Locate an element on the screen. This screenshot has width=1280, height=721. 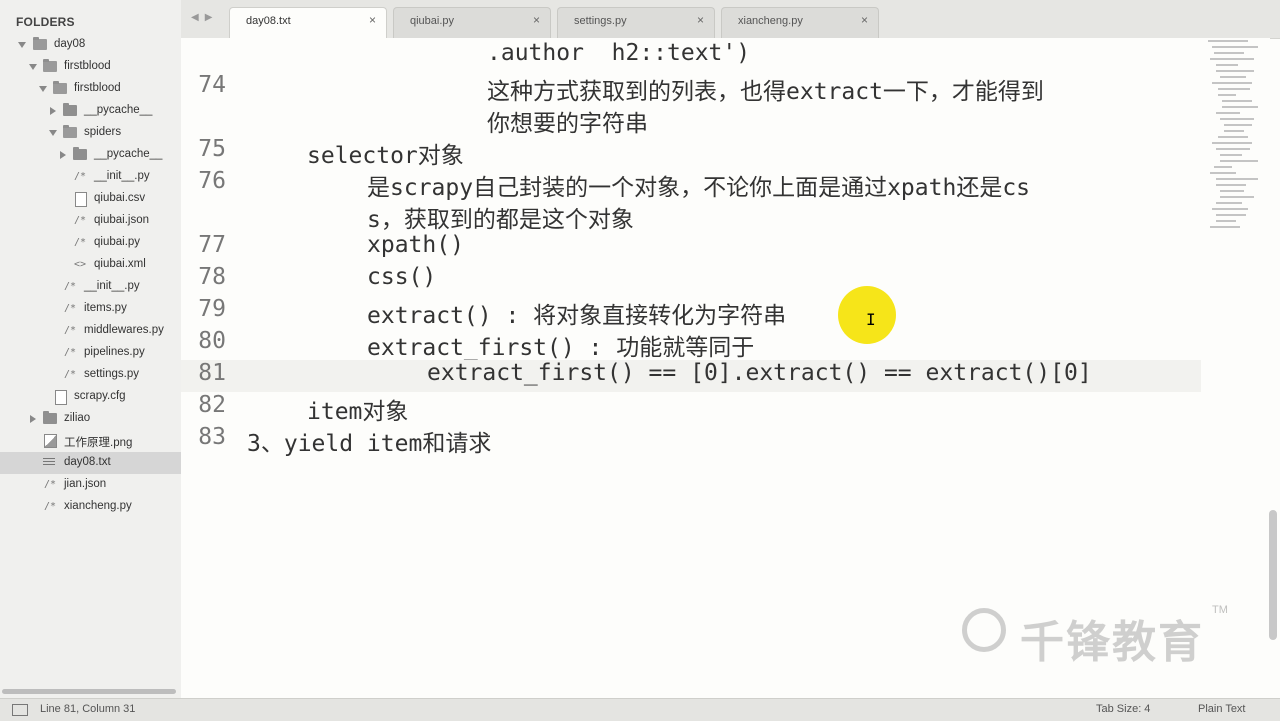
editor-line: 75 selector对象 is located at coordinates (691, 152).